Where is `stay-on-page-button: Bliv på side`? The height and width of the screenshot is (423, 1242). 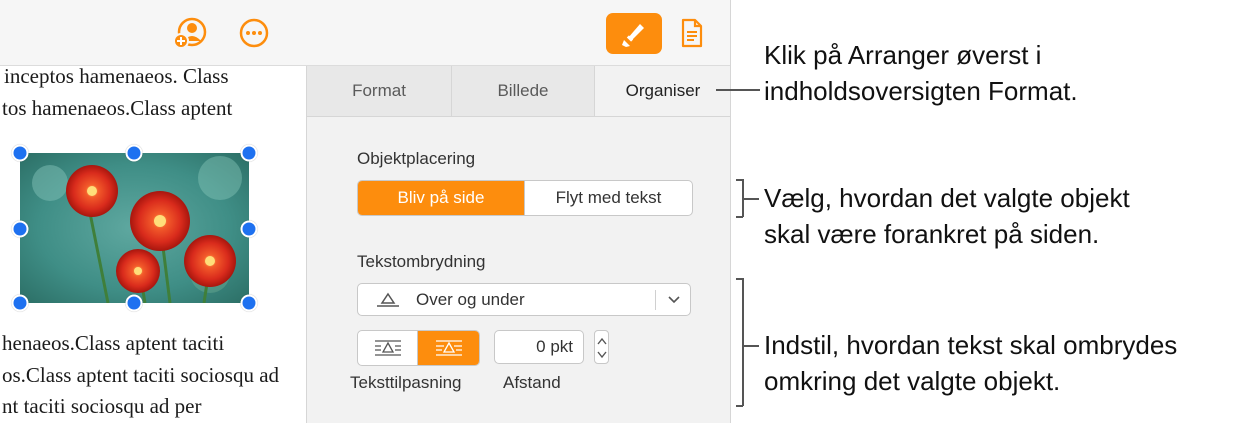
stay-on-page-button: Bliv på side is located at coordinates (441, 198).